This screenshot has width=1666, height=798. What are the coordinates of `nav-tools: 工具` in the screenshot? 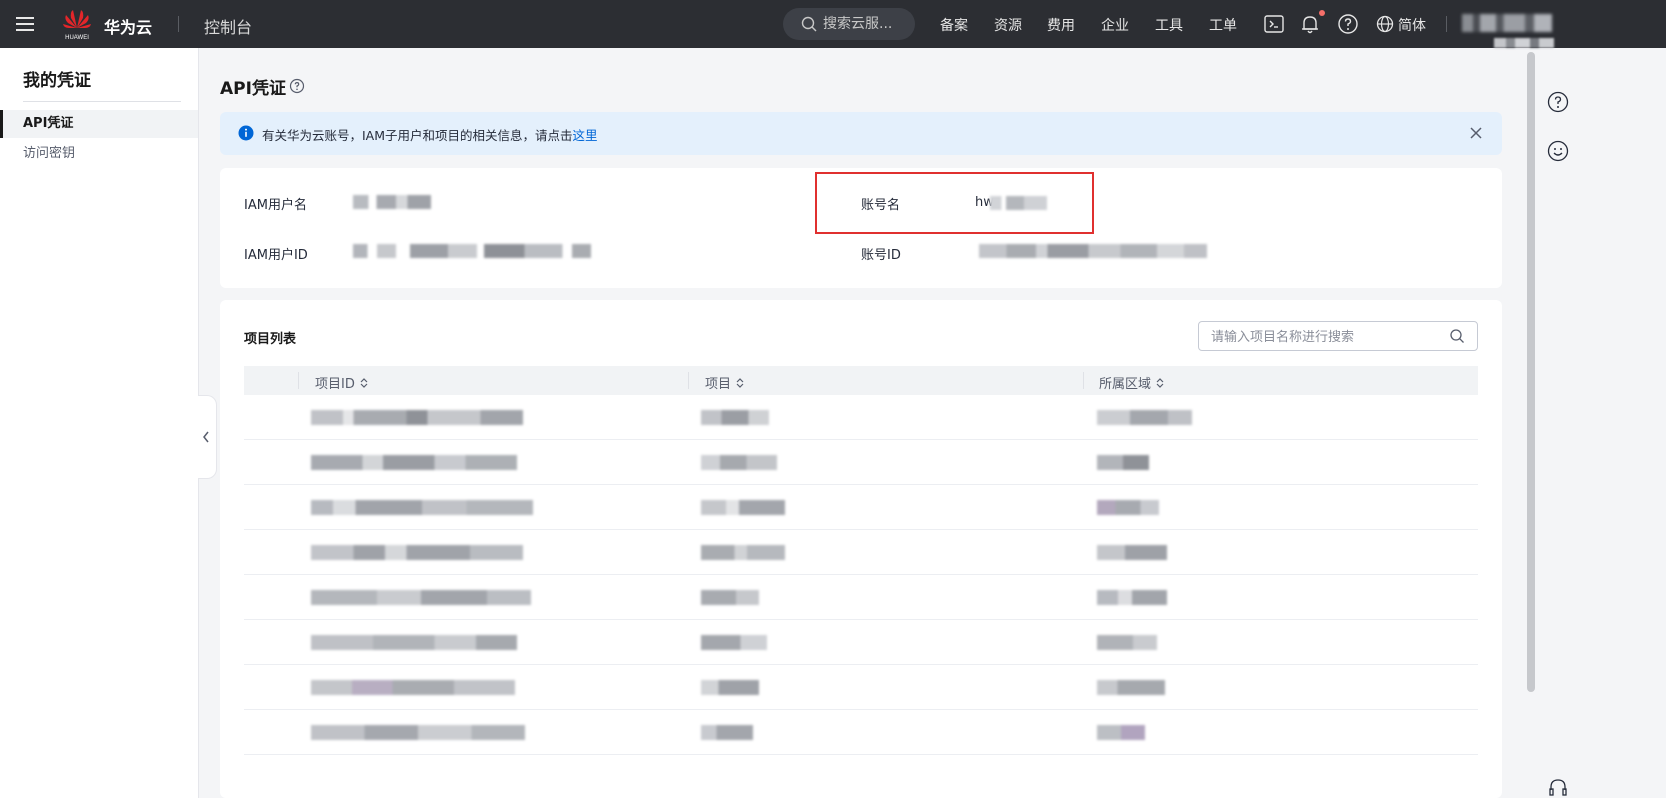 It's located at (1169, 25).